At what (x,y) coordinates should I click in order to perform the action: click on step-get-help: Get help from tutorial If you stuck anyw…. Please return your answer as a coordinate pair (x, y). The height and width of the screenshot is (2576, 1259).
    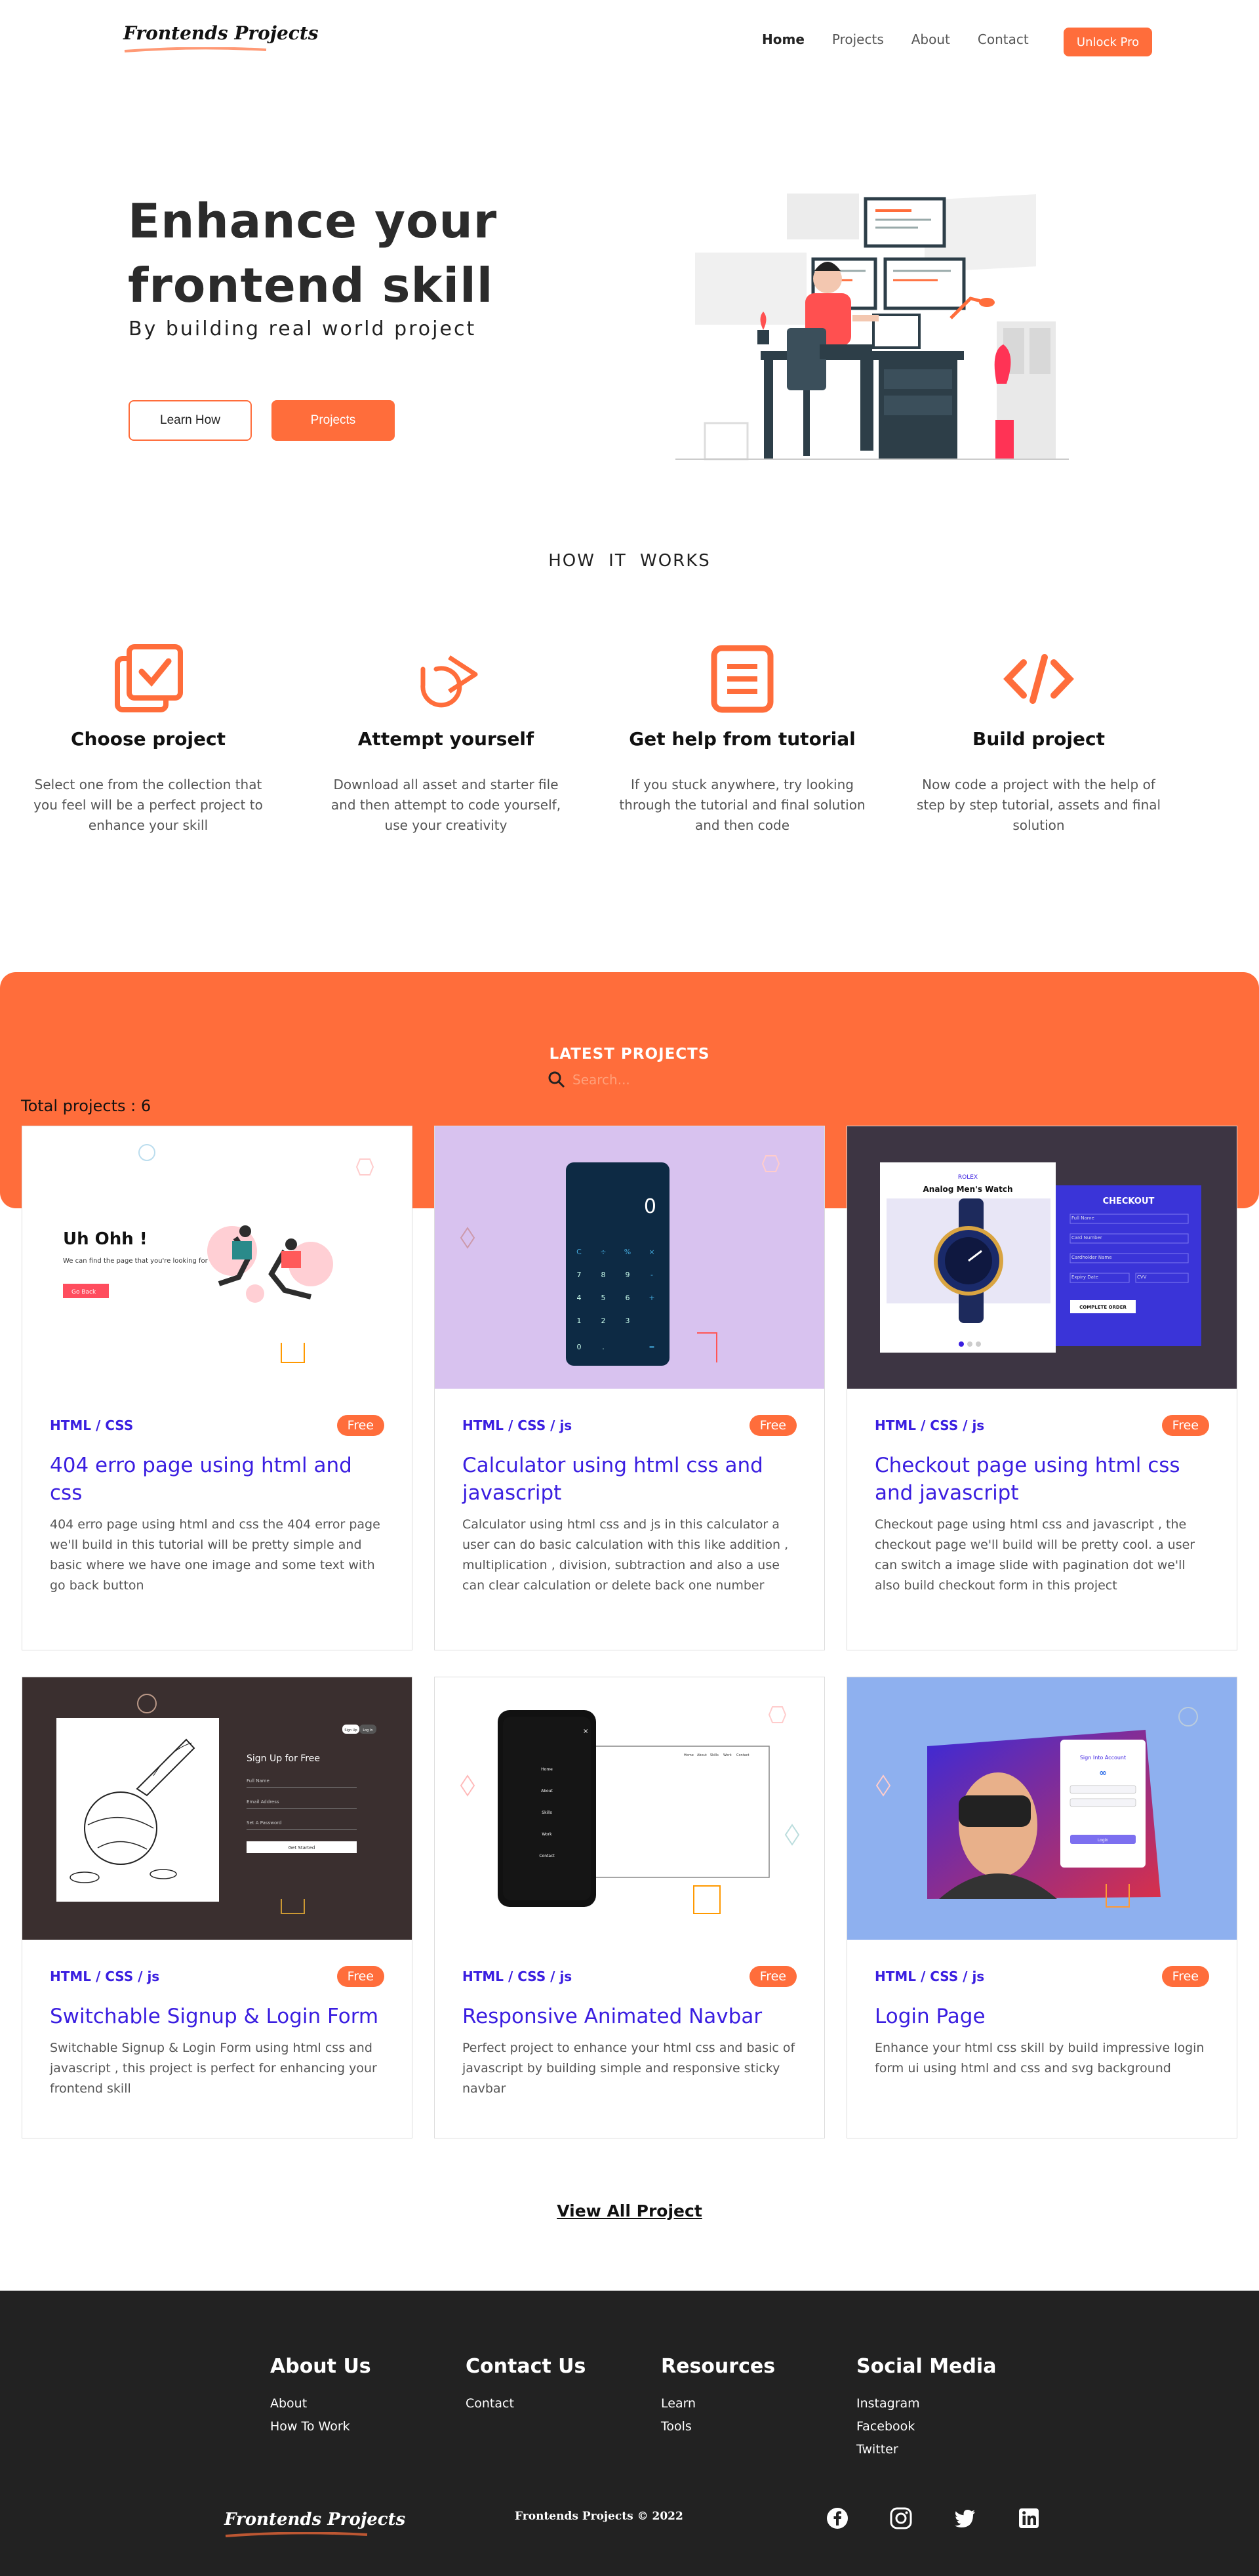
    Looking at the image, I should click on (742, 738).